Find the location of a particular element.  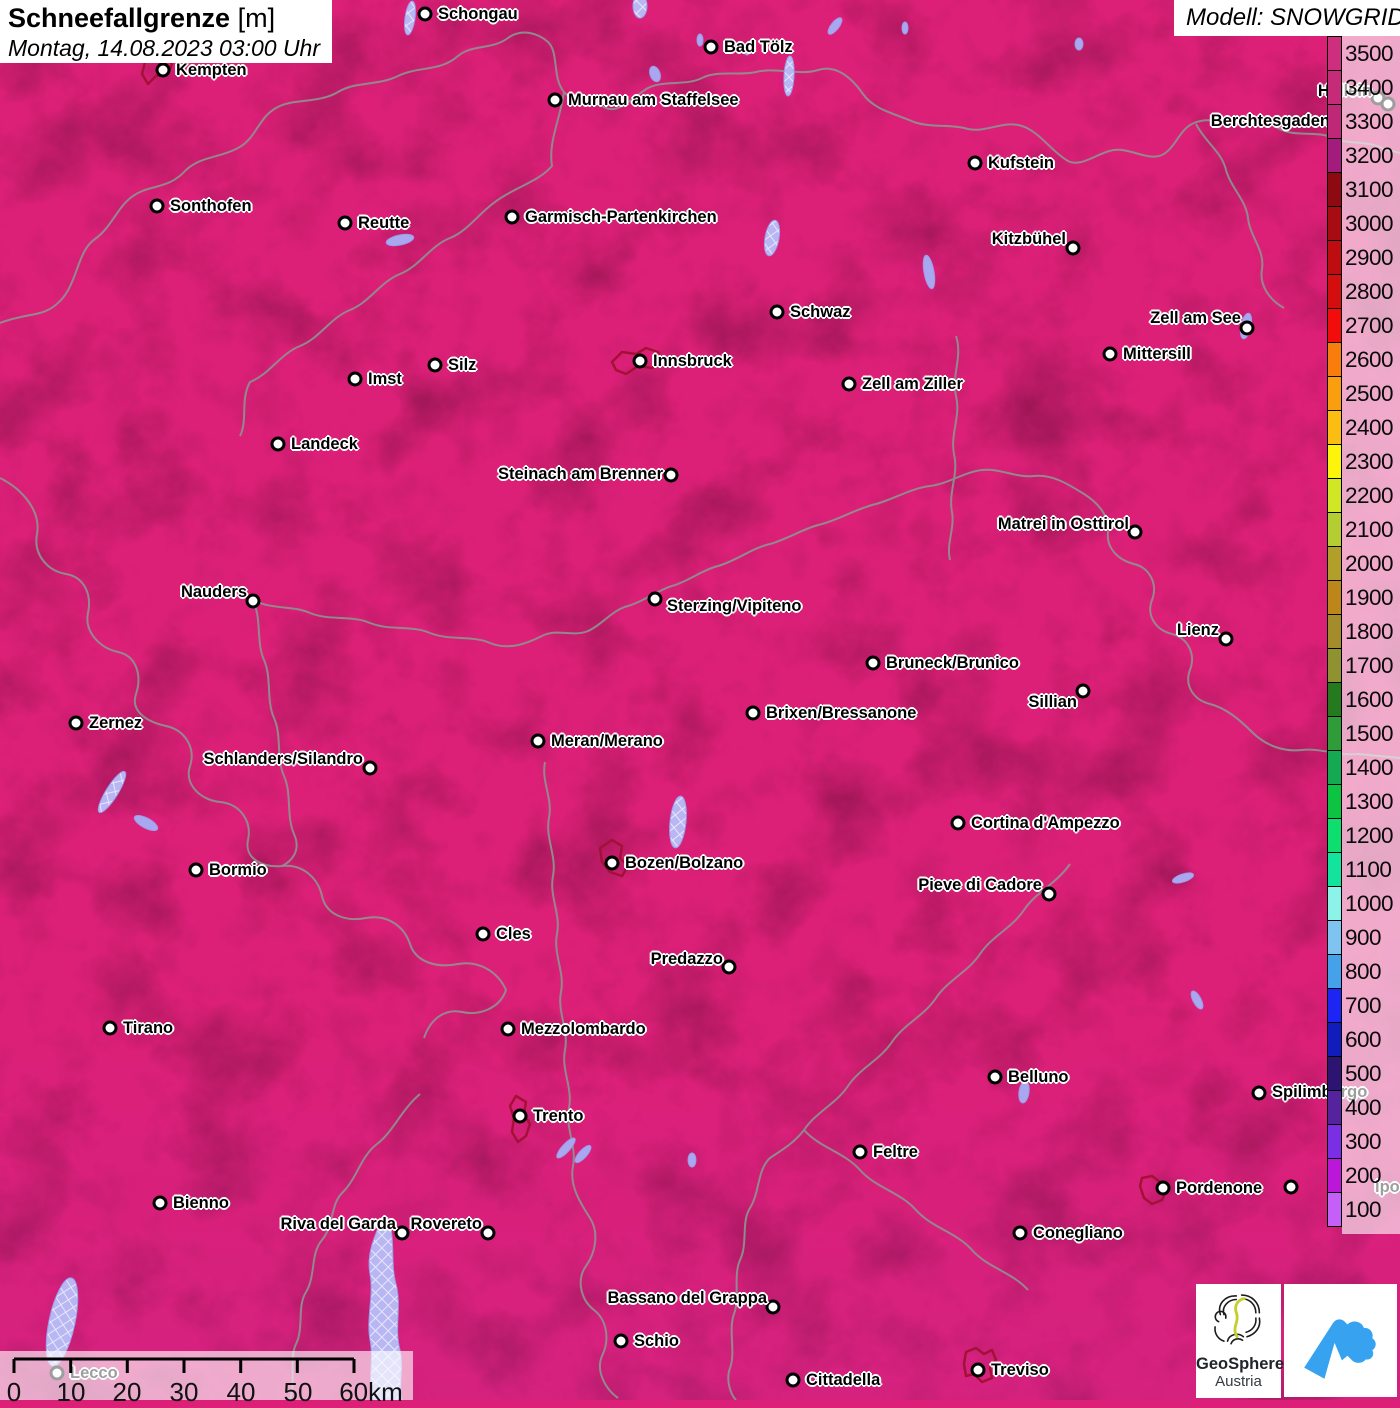

legend-tick-label: 200 is located at coordinates (1363, 1175).